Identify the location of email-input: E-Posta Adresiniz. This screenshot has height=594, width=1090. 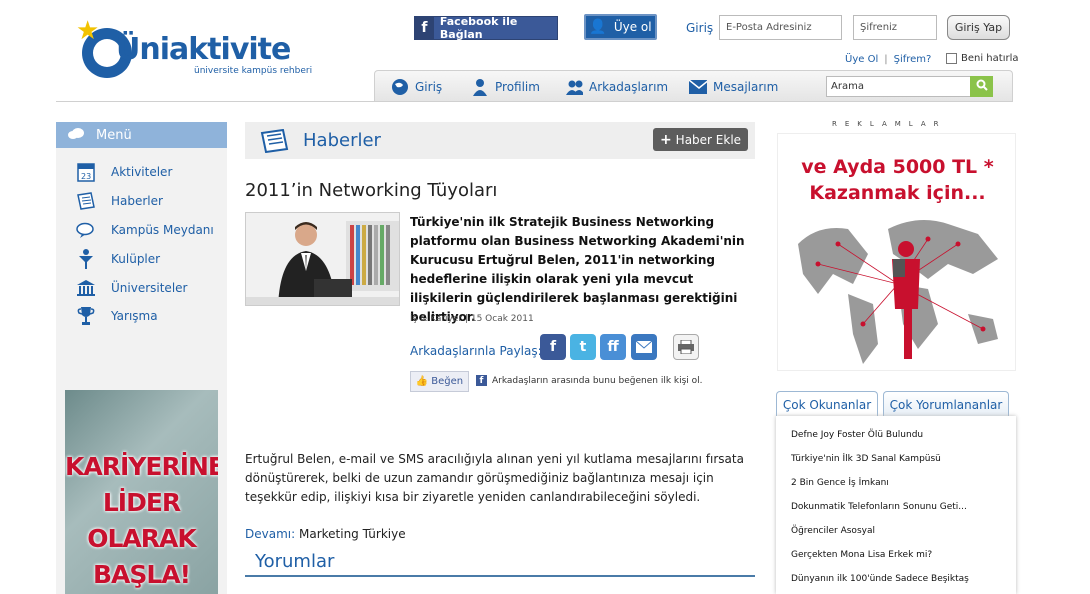
(780, 27).